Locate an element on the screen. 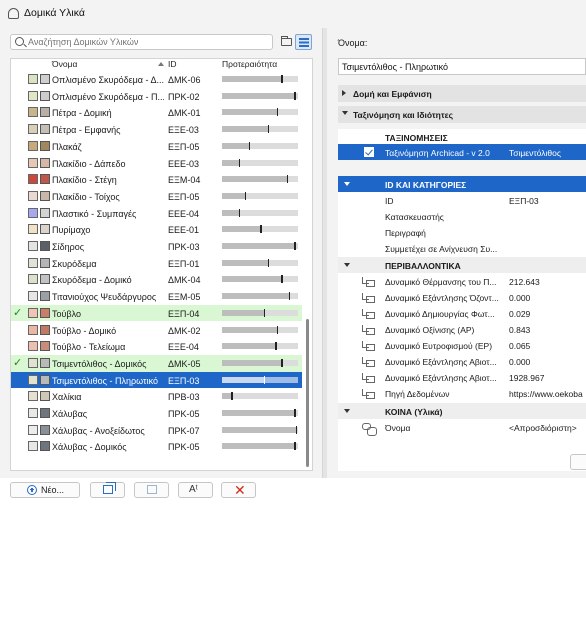  search-input is located at coordinates (148, 42).